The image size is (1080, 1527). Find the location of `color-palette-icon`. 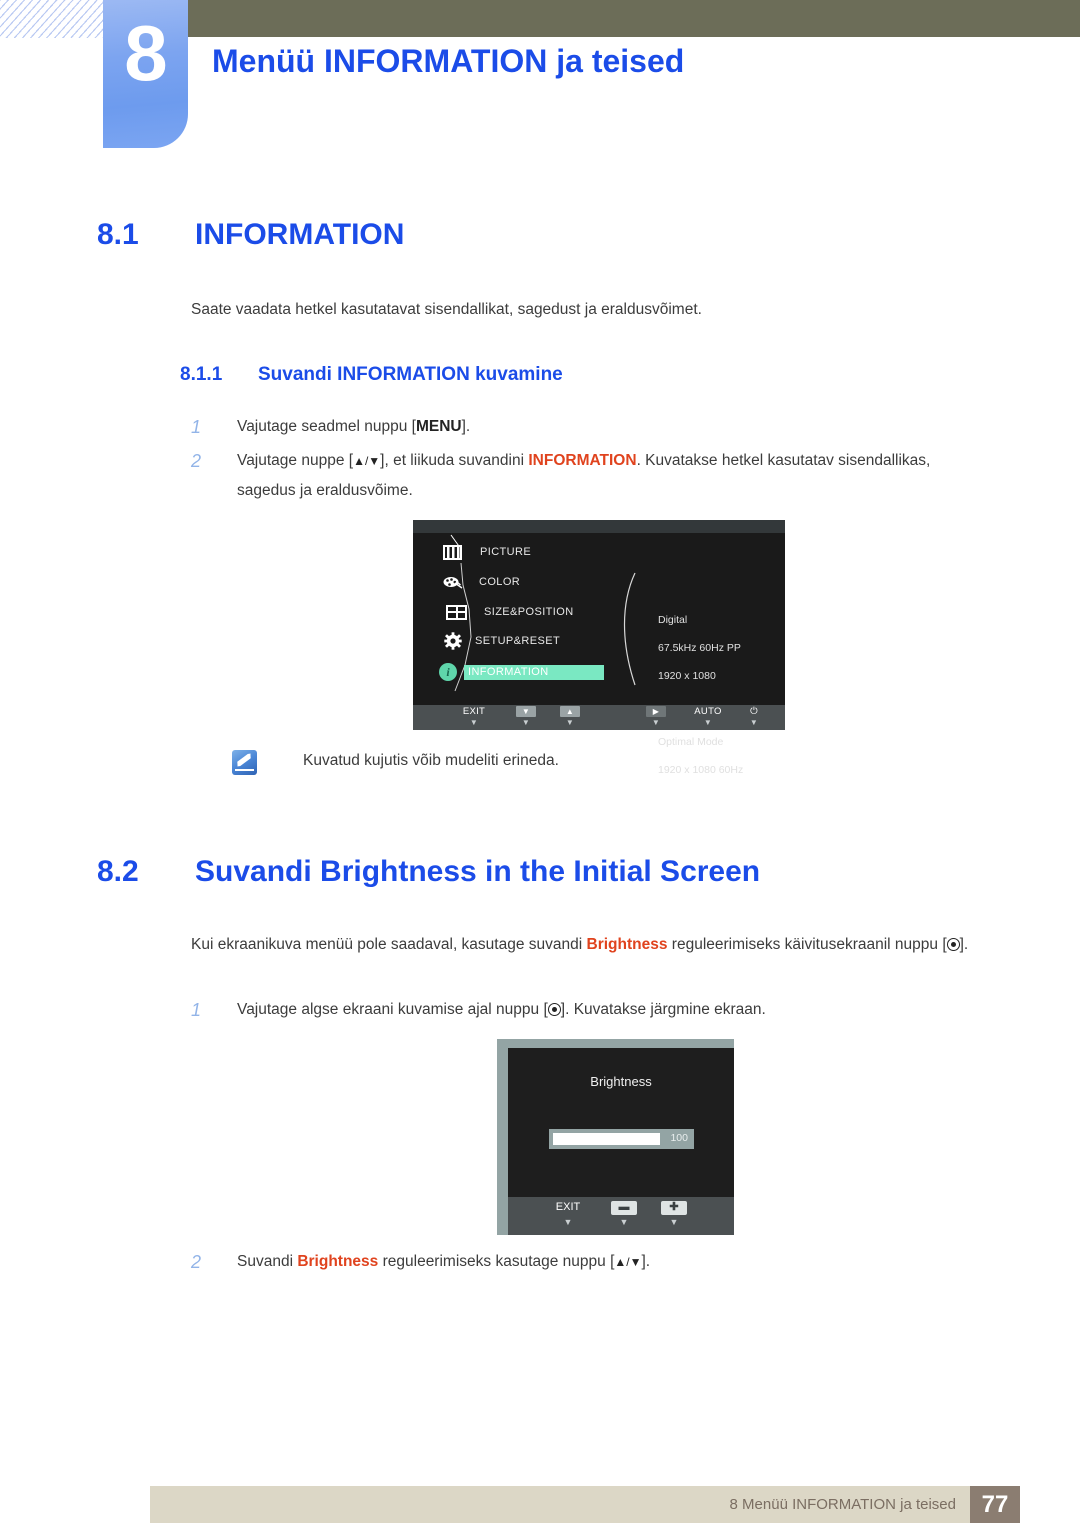

color-palette-icon is located at coordinates (453, 582).